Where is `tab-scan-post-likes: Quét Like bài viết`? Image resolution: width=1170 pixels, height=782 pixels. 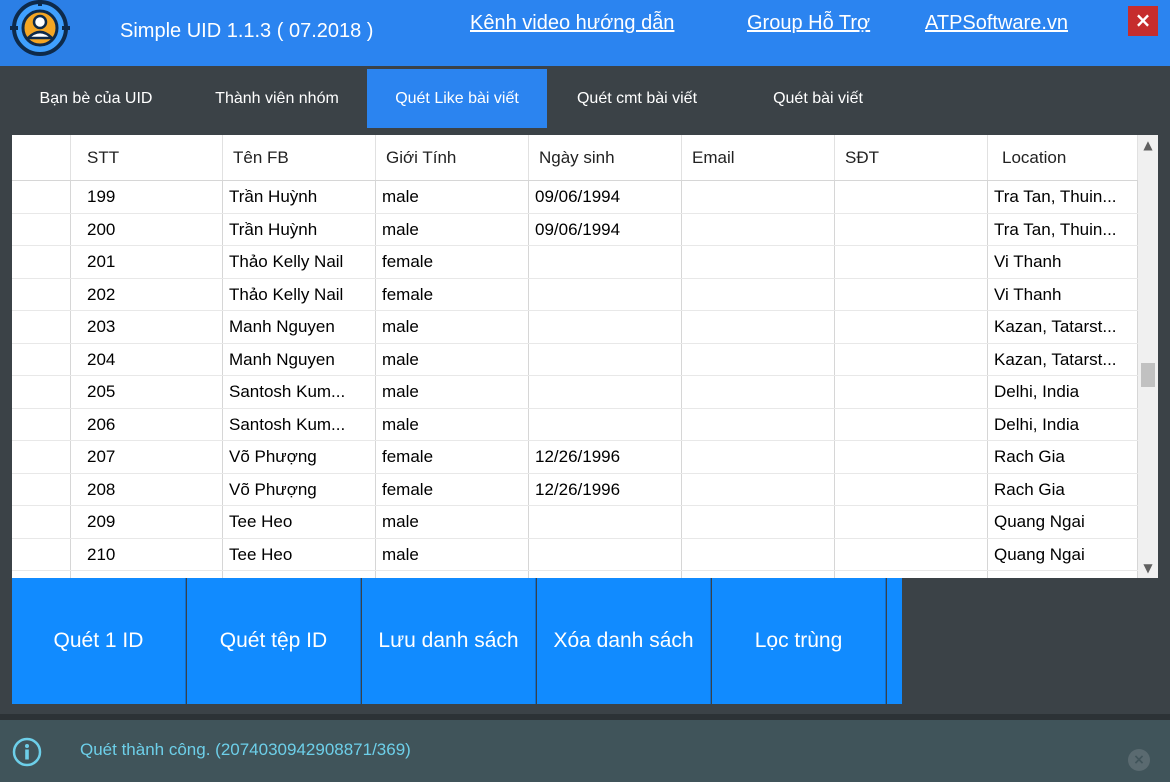 tab-scan-post-likes: Quét Like bài viết is located at coordinates (457, 98).